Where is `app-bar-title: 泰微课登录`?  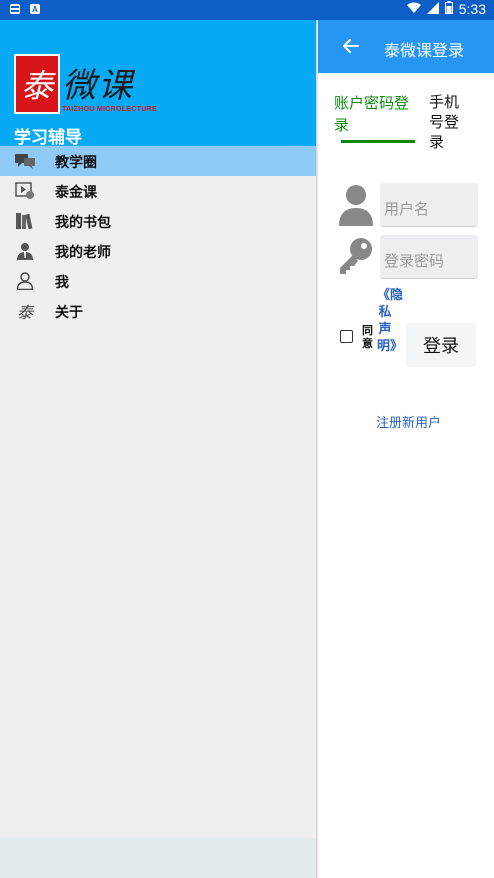 app-bar-title: 泰微课登录 is located at coordinates (424, 50).